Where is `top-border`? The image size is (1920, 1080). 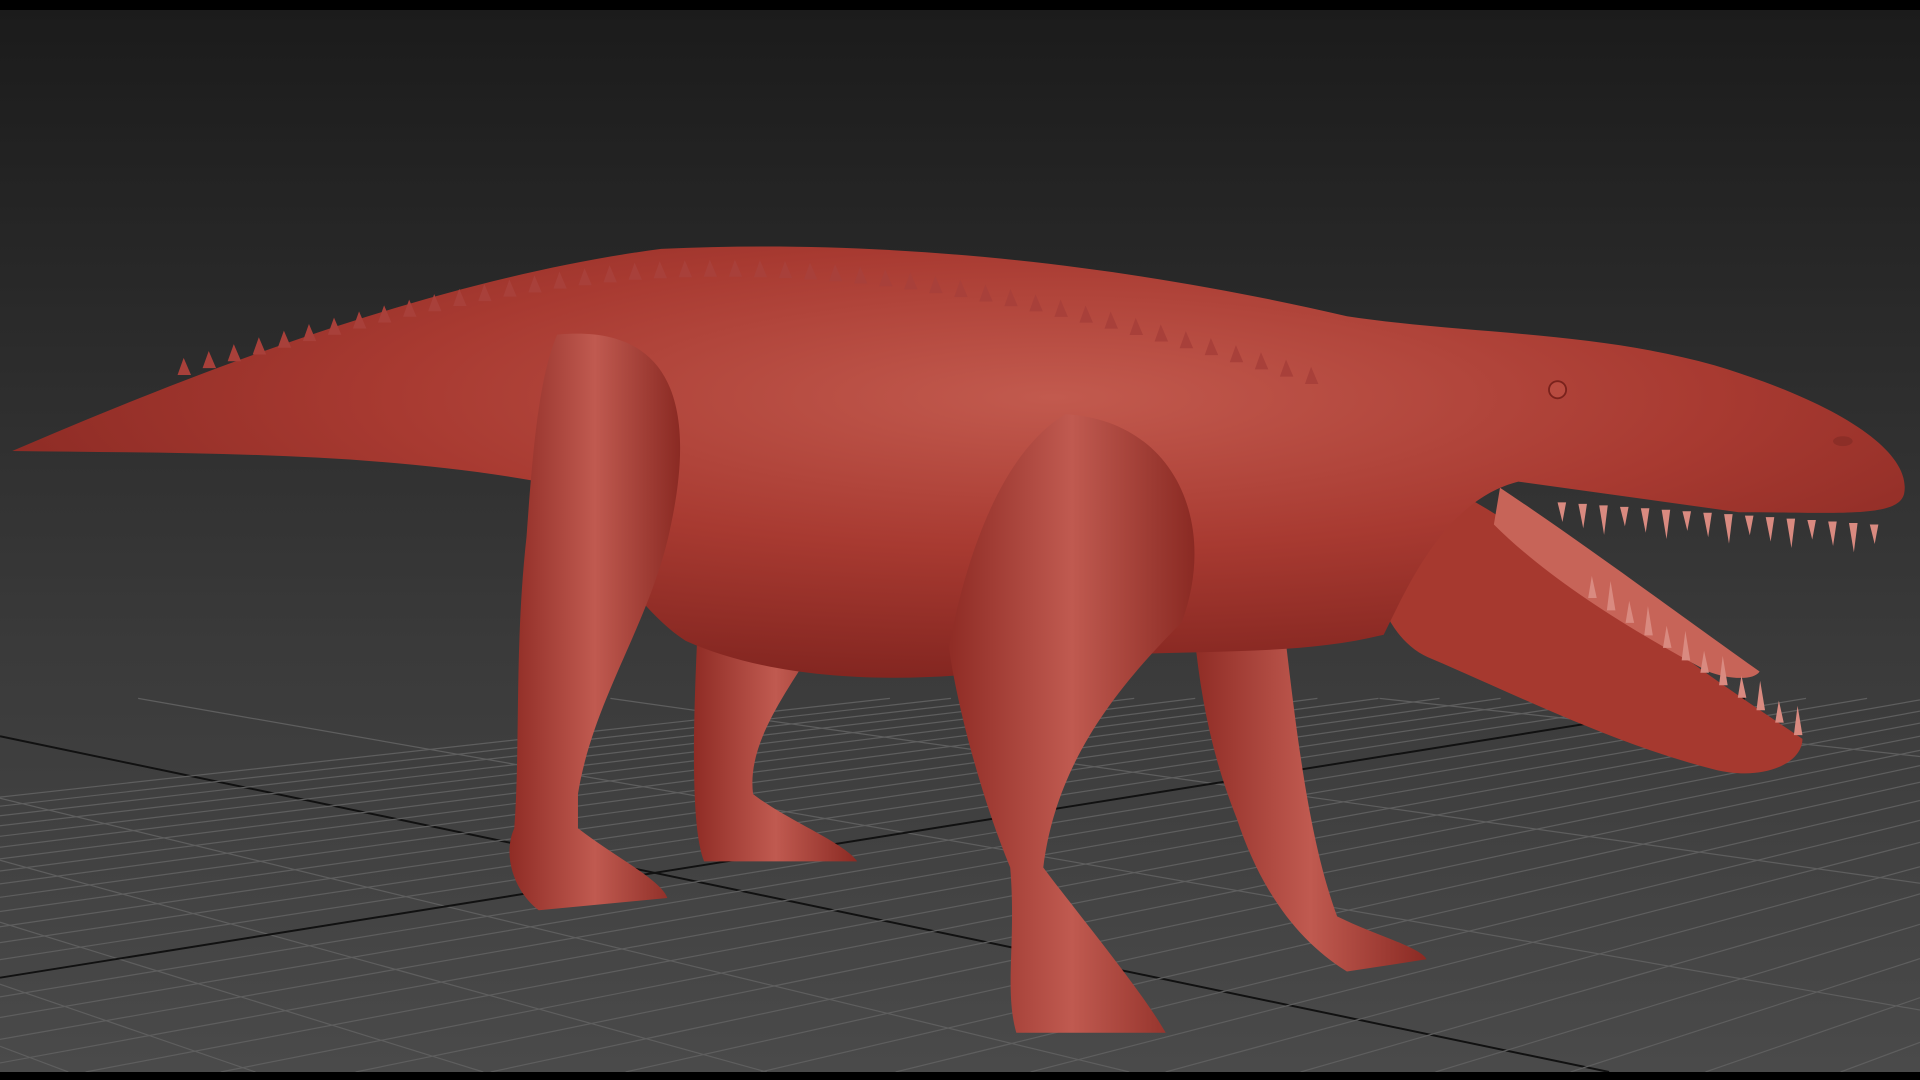
top-border is located at coordinates (960, 5).